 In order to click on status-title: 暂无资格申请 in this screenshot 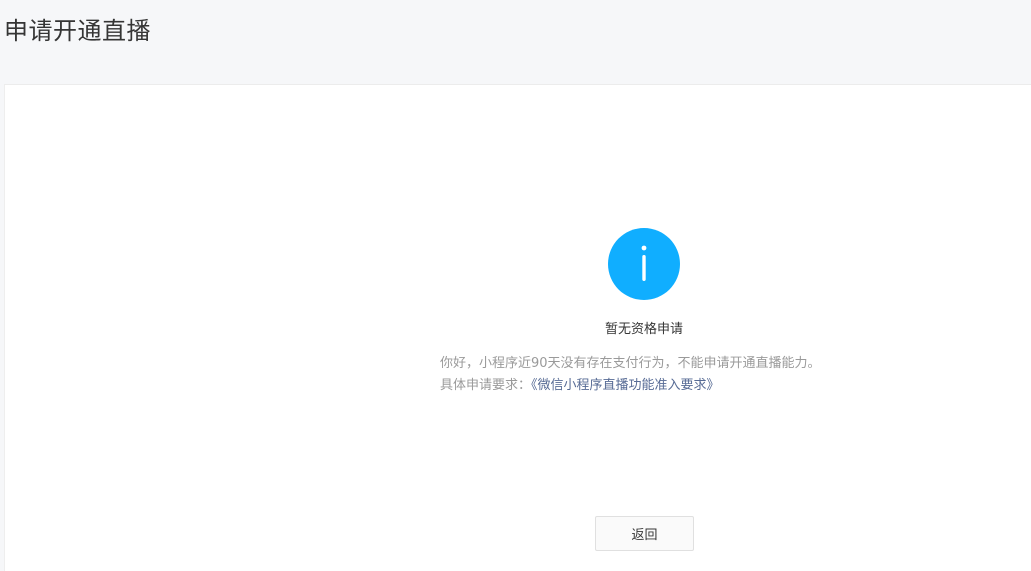, I will do `click(643, 329)`.